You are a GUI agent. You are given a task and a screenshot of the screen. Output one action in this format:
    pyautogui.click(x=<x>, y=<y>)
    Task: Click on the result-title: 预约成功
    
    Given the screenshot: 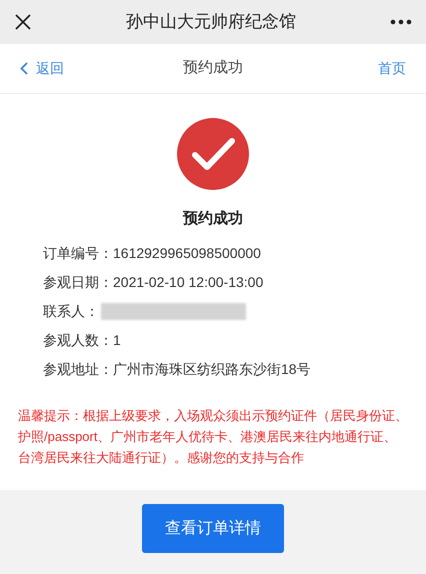 What is the action you would take?
    pyautogui.click(x=213, y=219)
    